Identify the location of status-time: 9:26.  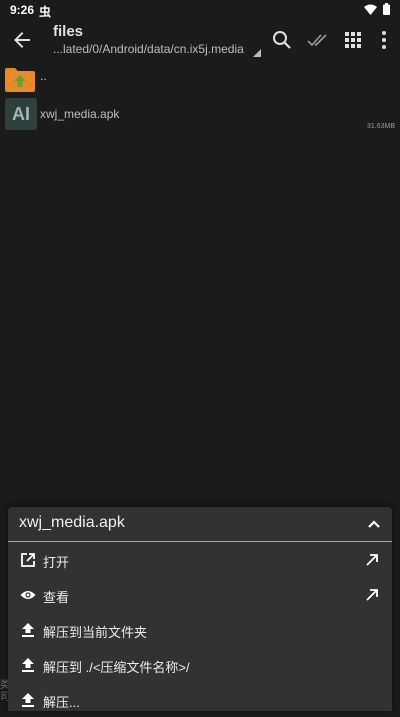
(22, 10).